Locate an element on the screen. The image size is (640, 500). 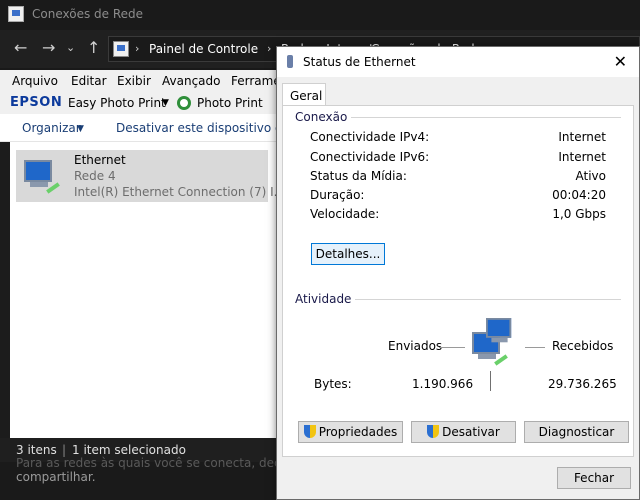
connection-name: Ethernet is located at coordinates (100, 160).